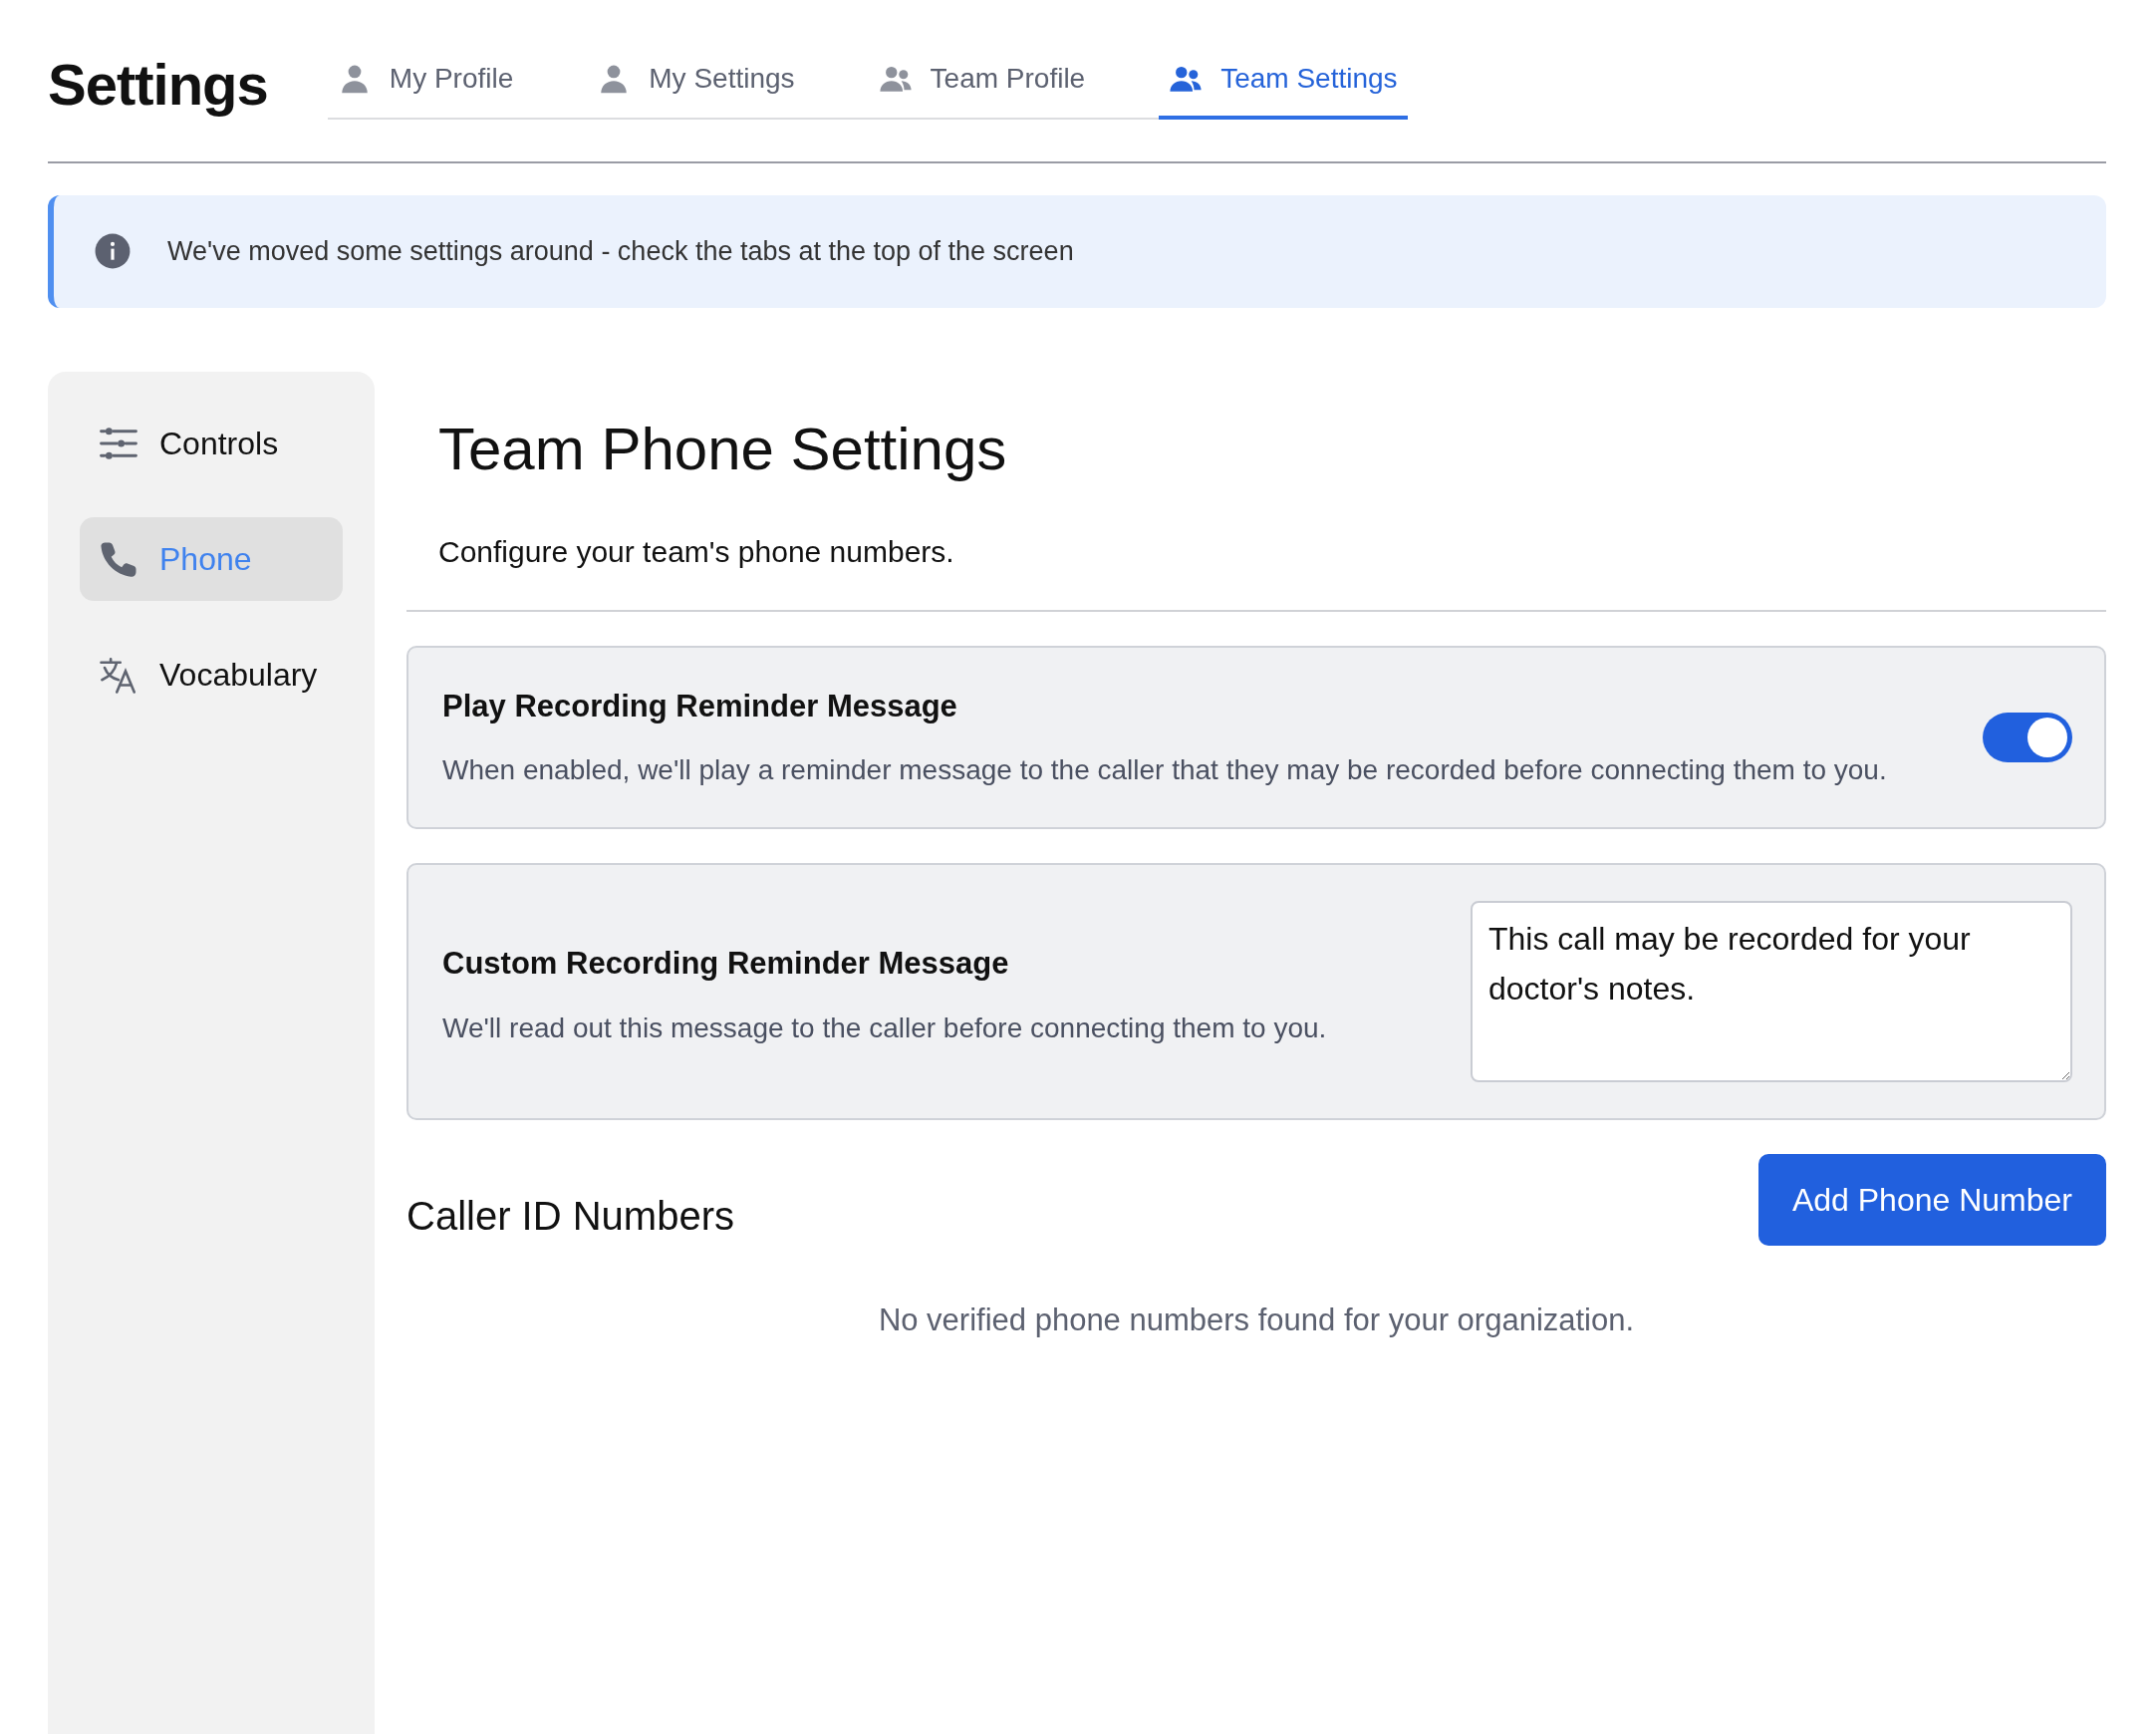 The image size is (2156, 1734). I want to click on add-phone-number-button: Add Phone Number, so click(1932, 1200).